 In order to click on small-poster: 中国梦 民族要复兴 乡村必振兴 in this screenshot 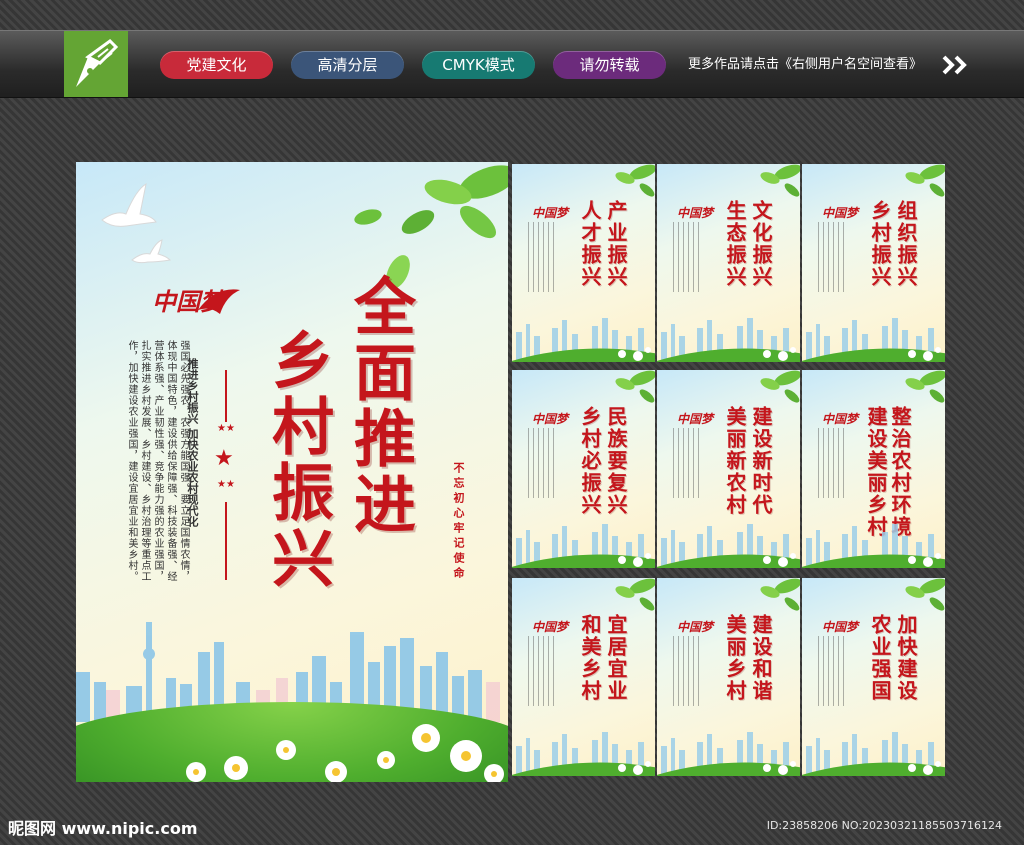, I will do `click(583, 469)`.